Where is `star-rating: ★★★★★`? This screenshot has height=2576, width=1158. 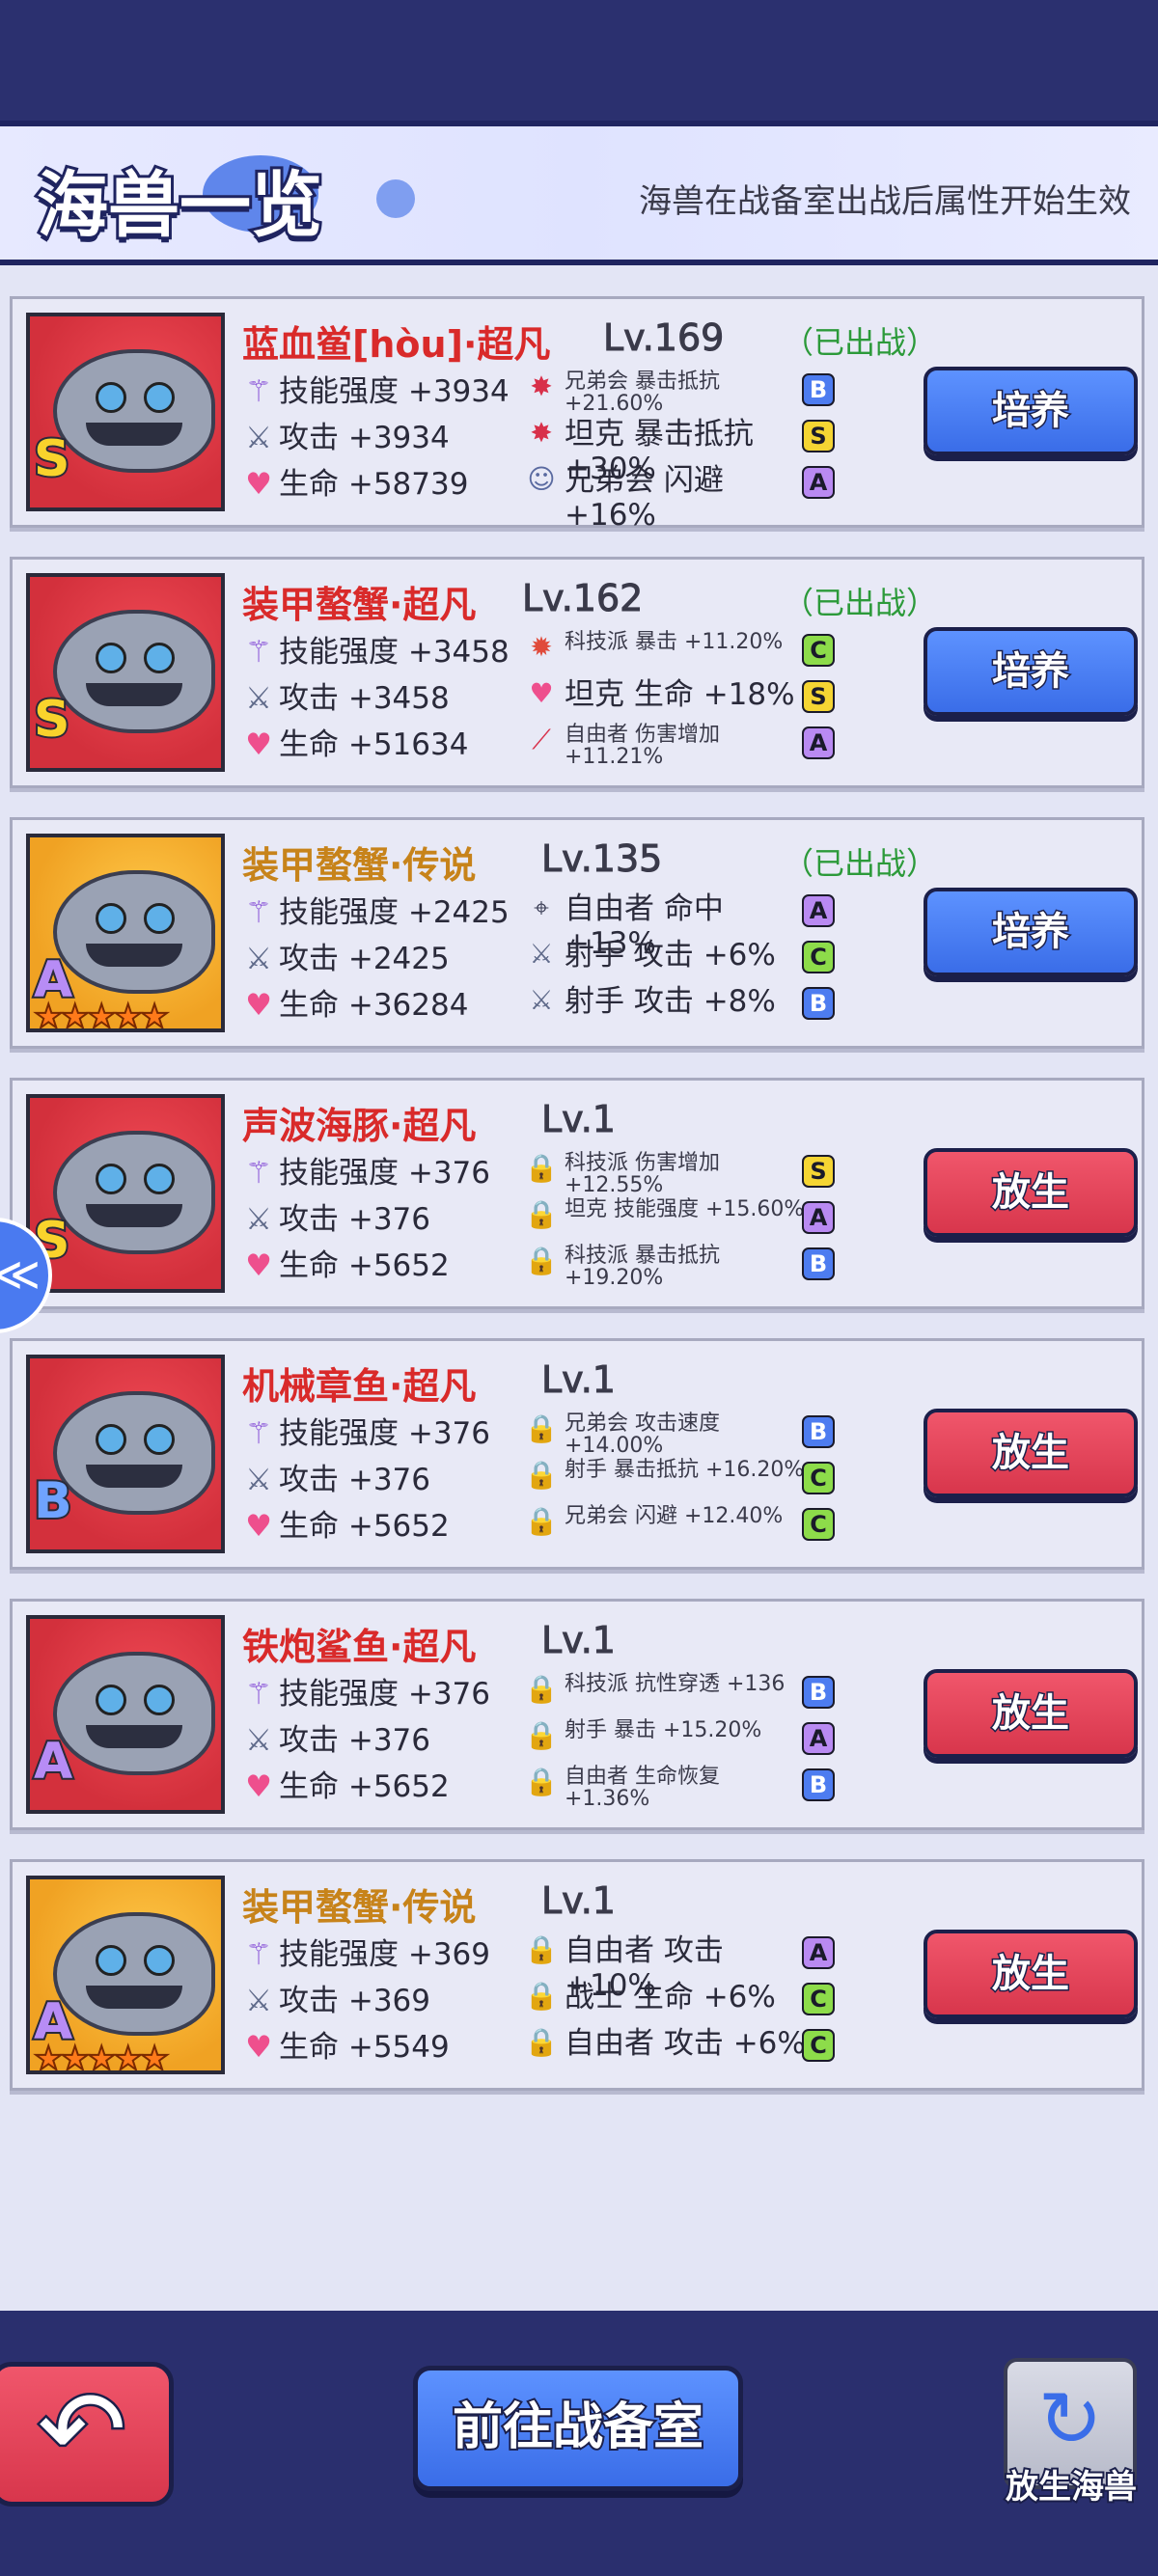 star-rating: ★★★★★ is located at coordinates (101, 1015).